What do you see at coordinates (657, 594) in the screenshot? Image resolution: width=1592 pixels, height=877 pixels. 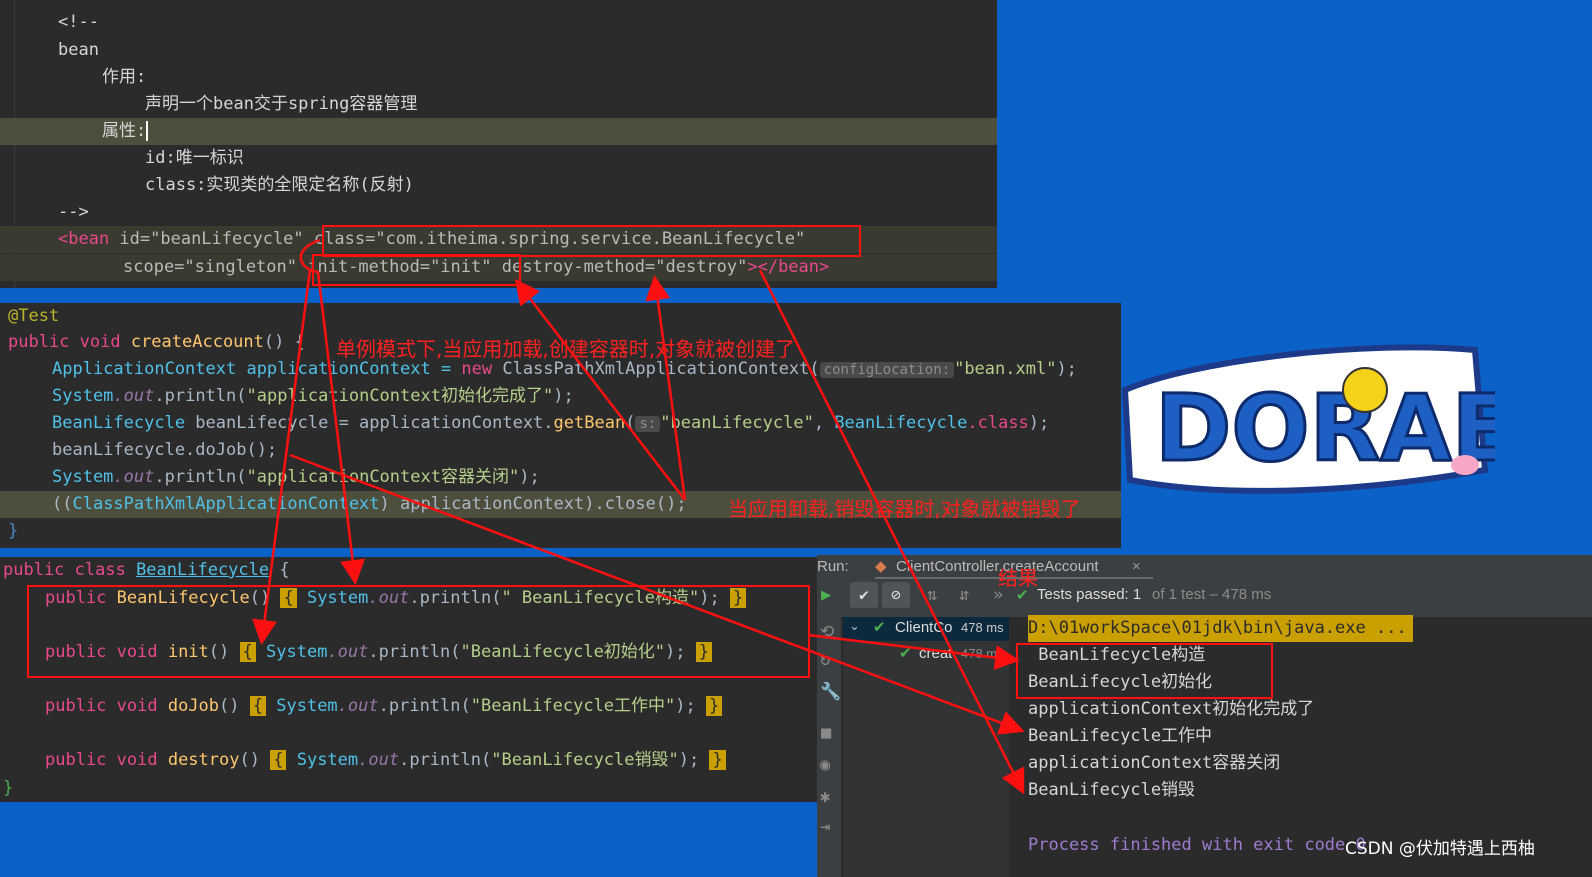 I see `arrow-dojob-to-output` at bounding box center [657, 594].